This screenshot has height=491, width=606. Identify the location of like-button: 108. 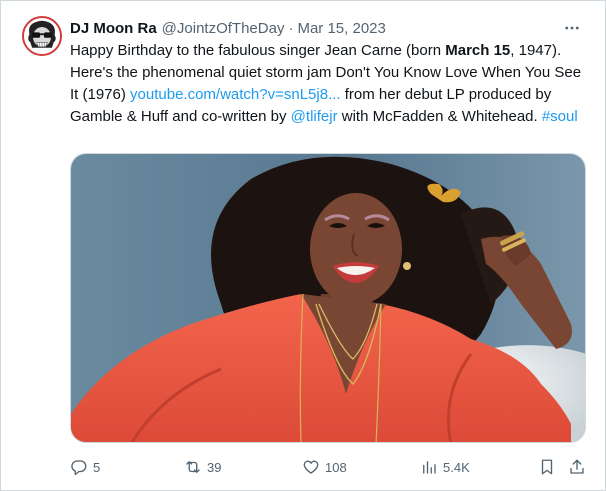
(324, 467).